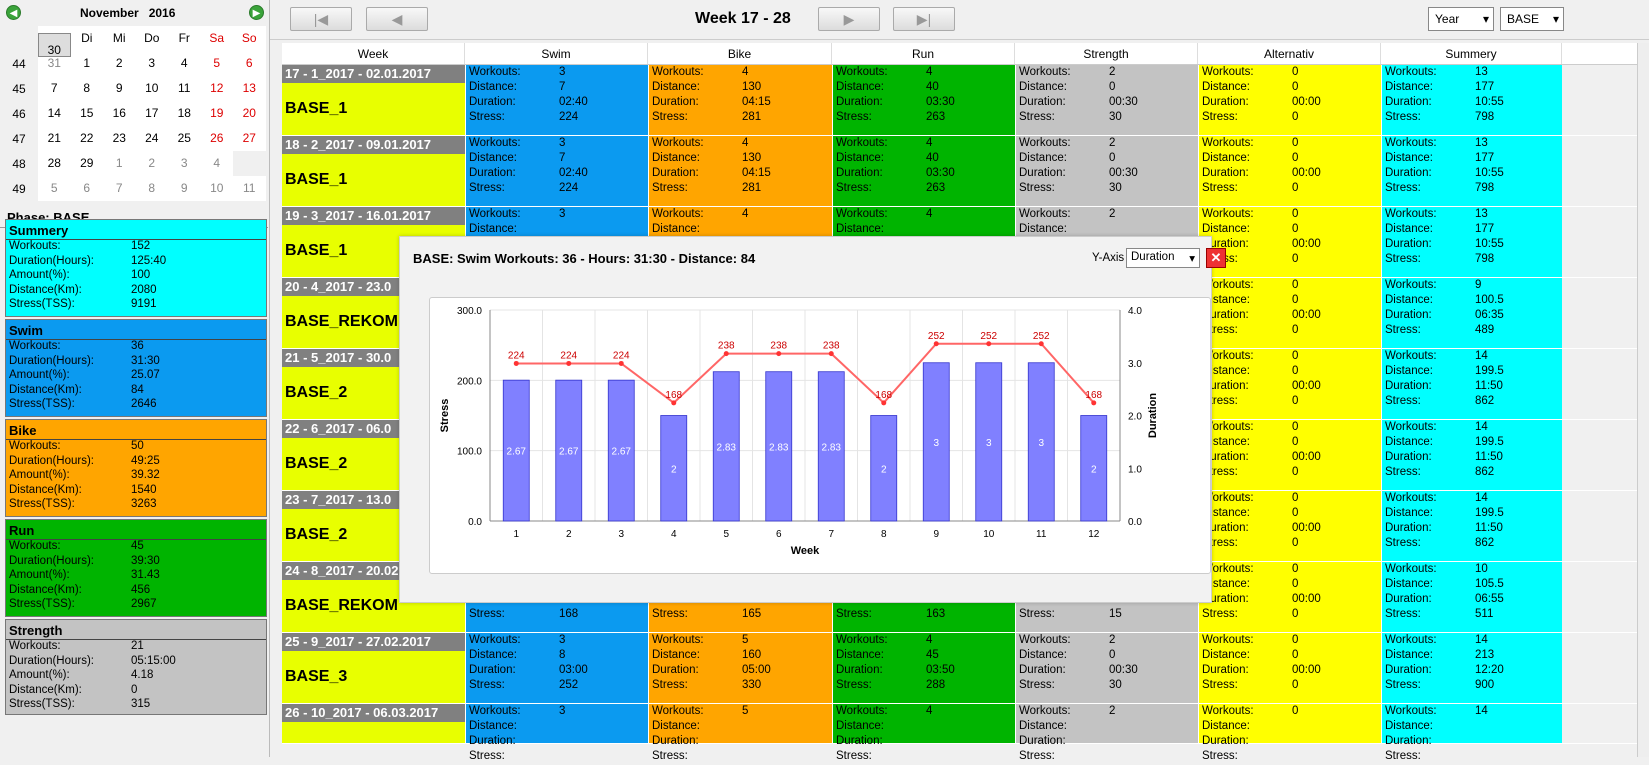  Describe the element at coordinates (184, 113) in the screenshot. I see `calendar-day: 18` at that location.